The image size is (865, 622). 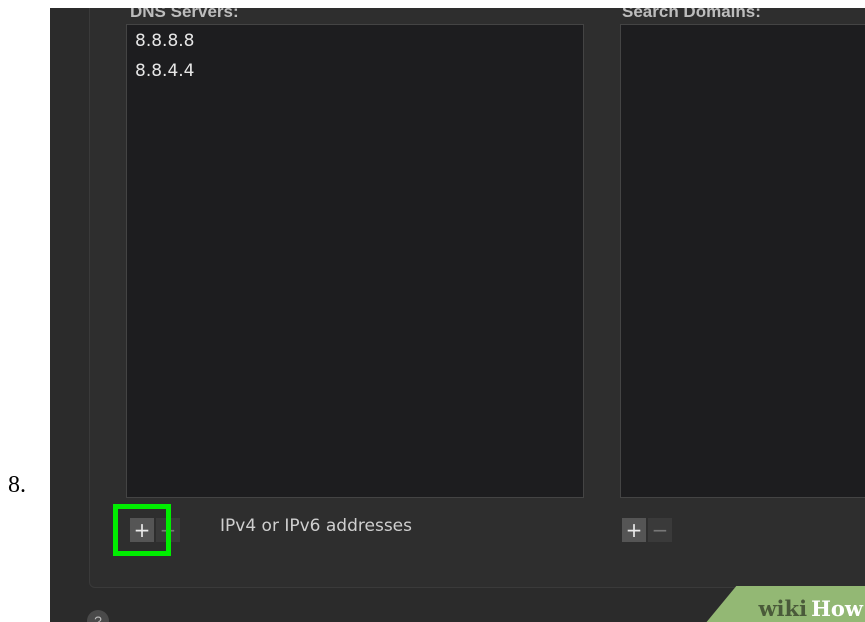 I want to click on dns-entry: 8.8.8.8, so click(x=164, y=41).